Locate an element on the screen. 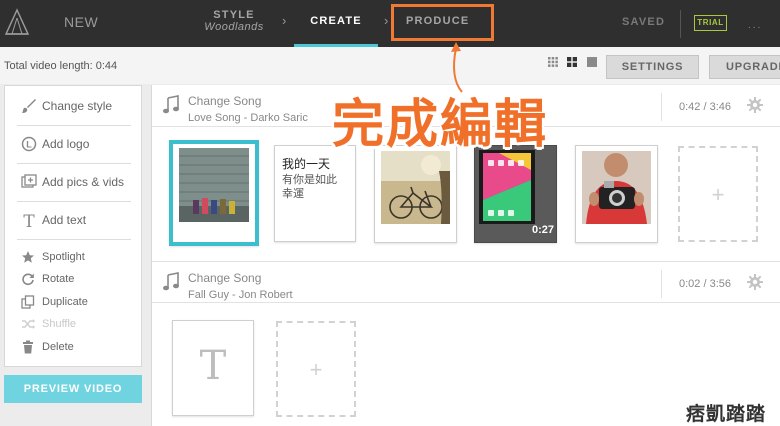 The width and height of the screenshot is (780, 426). song-title: Fall Guy - Jon Robert is located at coordinates (240, 295).